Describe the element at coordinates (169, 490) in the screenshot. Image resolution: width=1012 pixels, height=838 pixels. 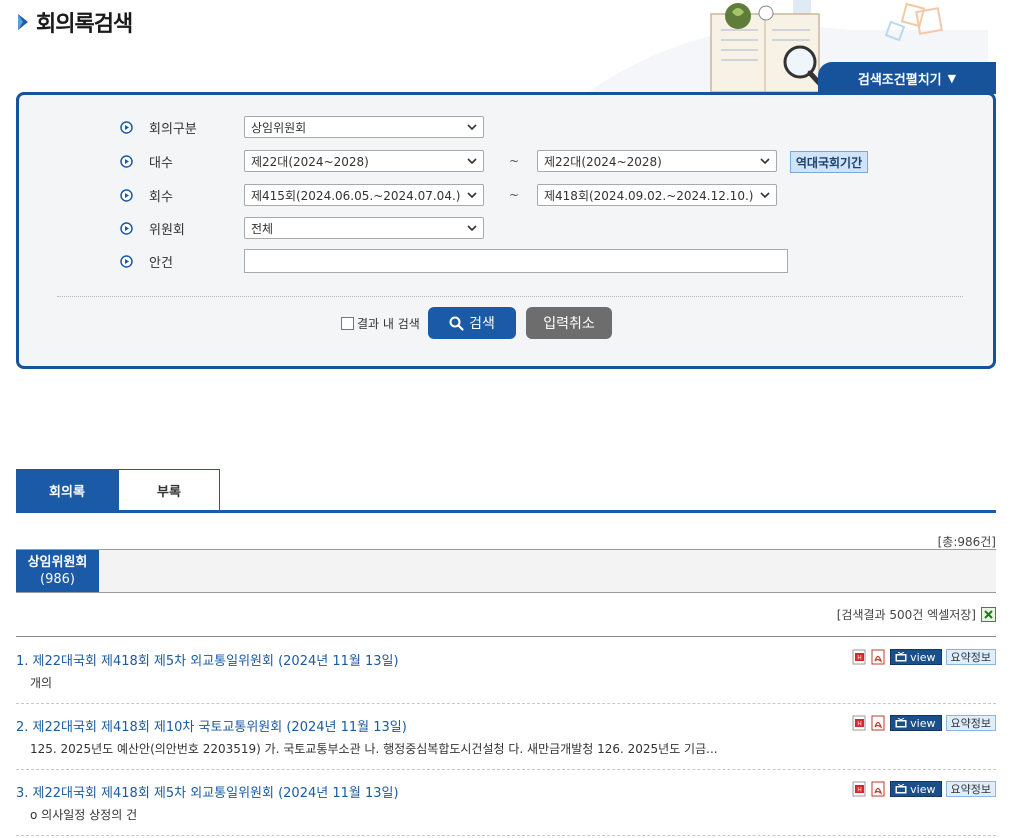
I see `tab-appendix: 부록` at that location.